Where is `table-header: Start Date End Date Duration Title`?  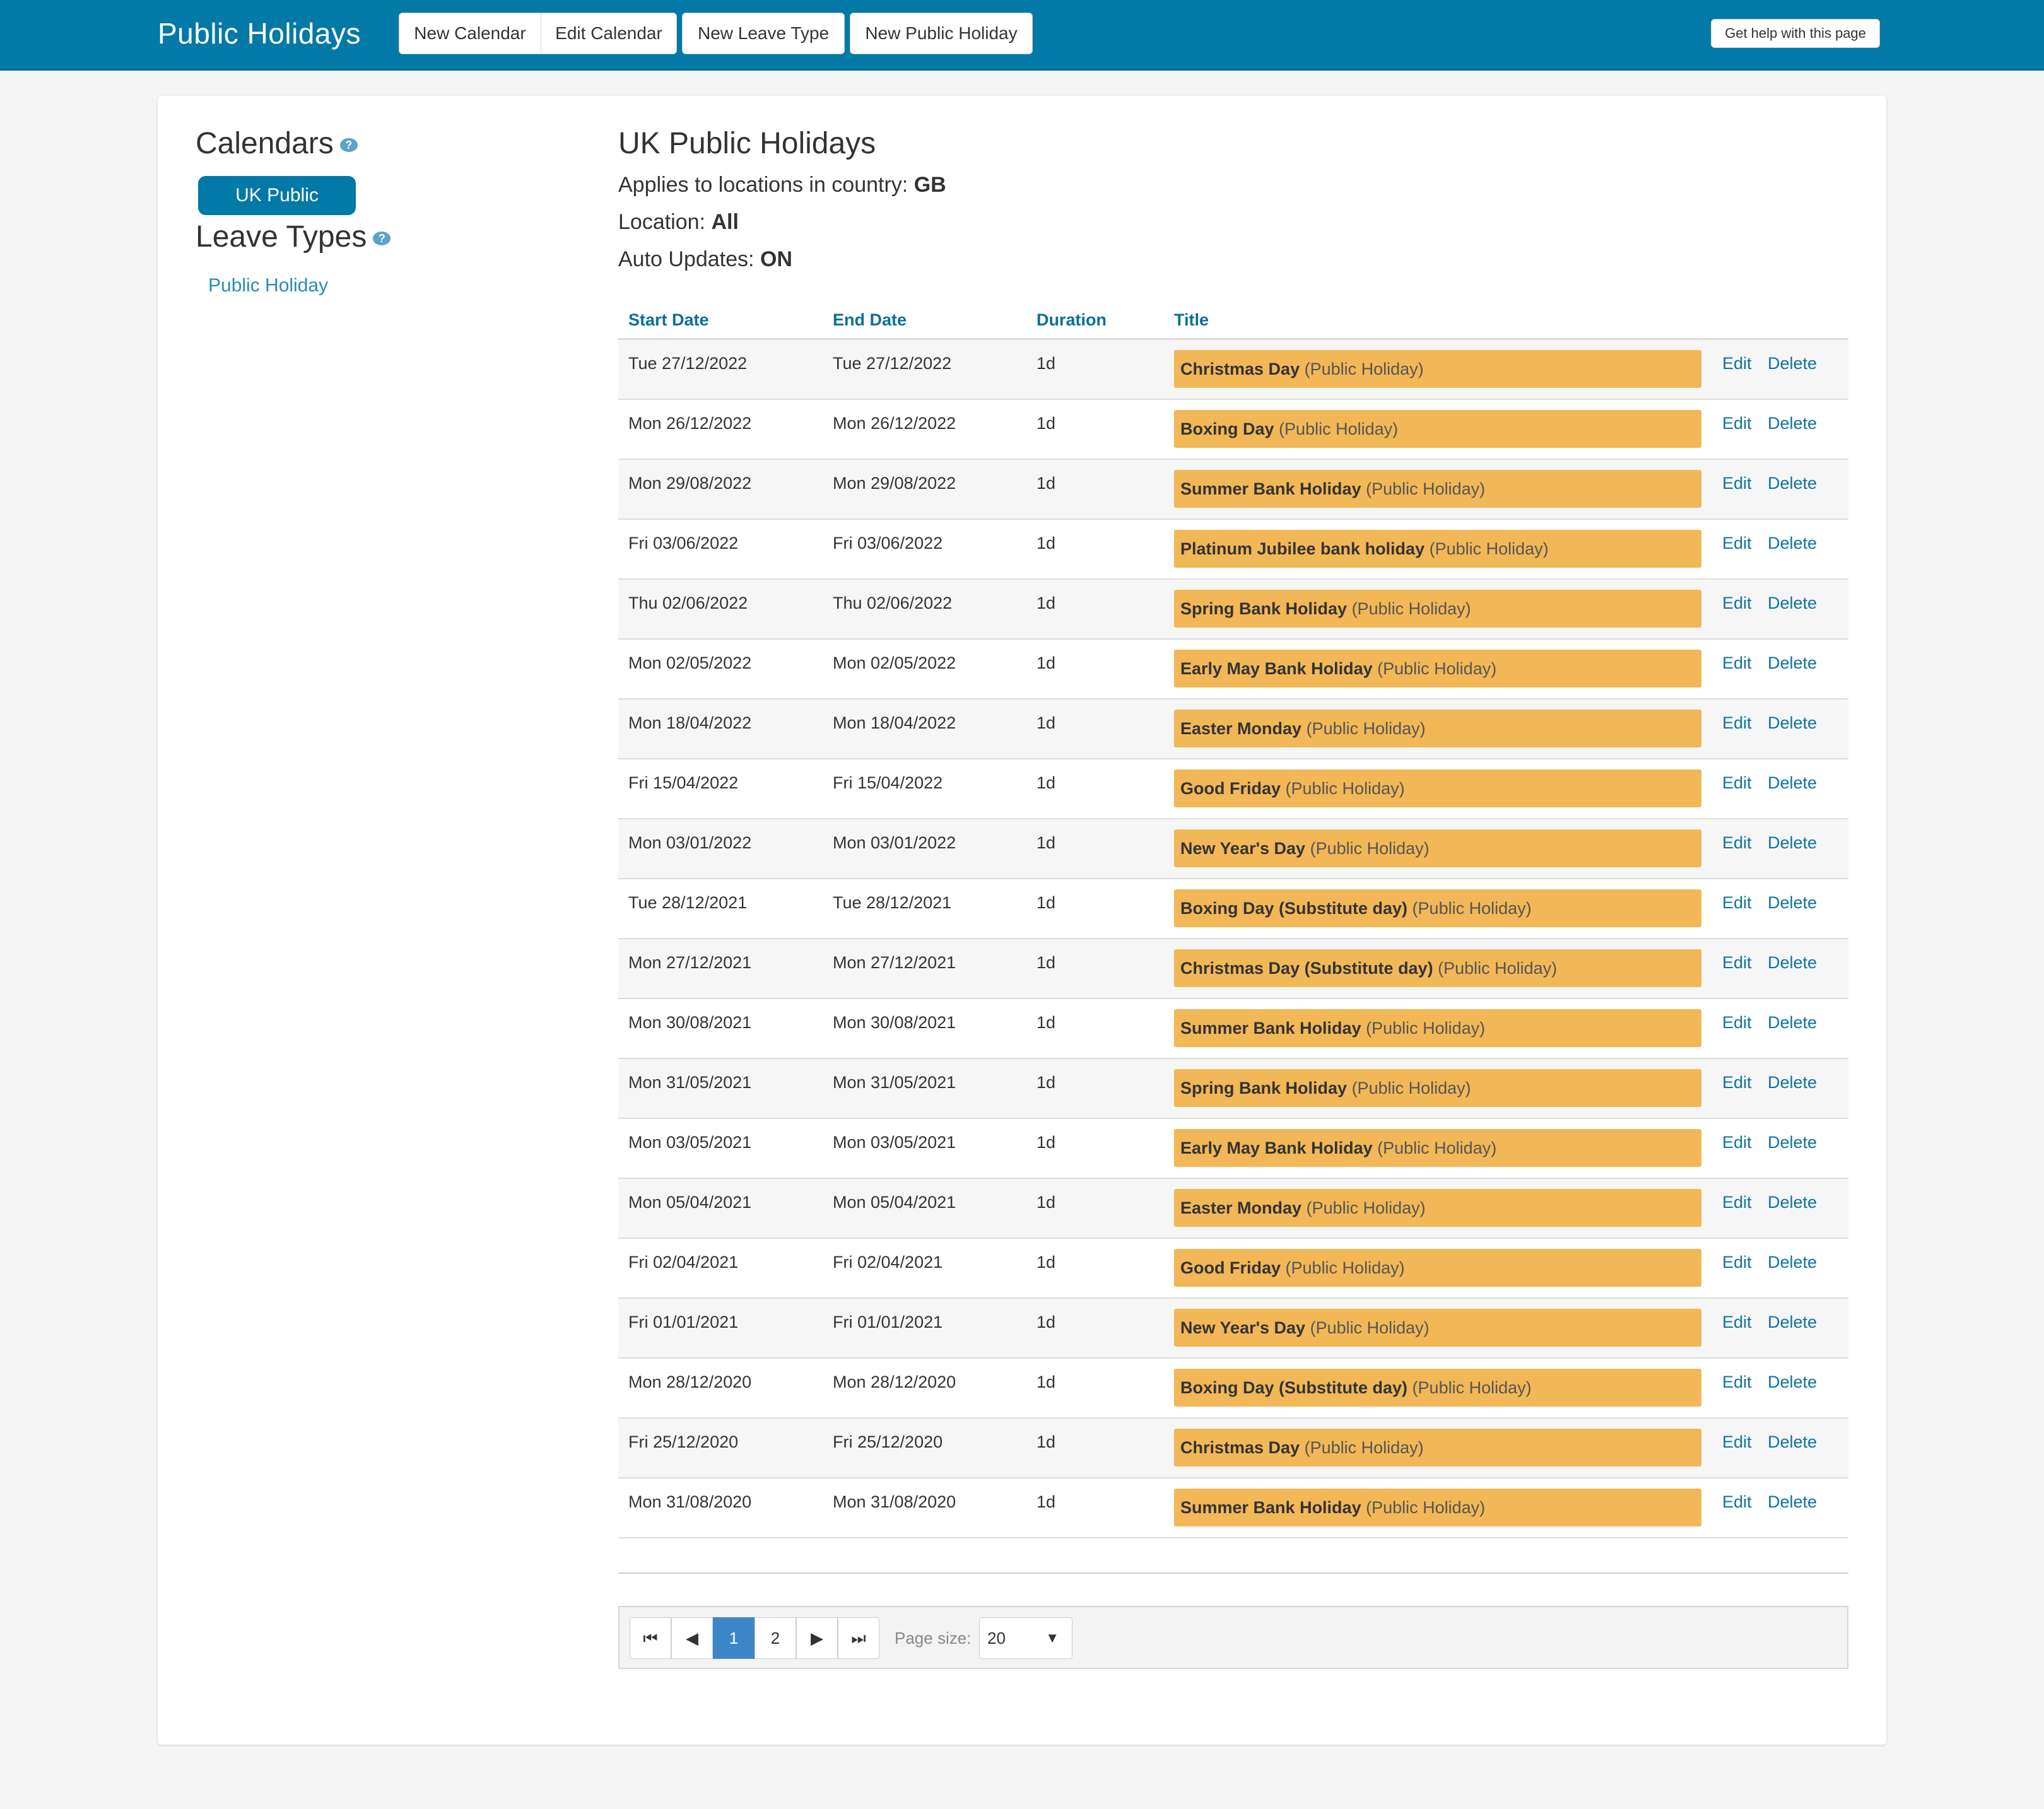 table-header: Start Date End Date Duration Title is located at coordinates (1233, 319).